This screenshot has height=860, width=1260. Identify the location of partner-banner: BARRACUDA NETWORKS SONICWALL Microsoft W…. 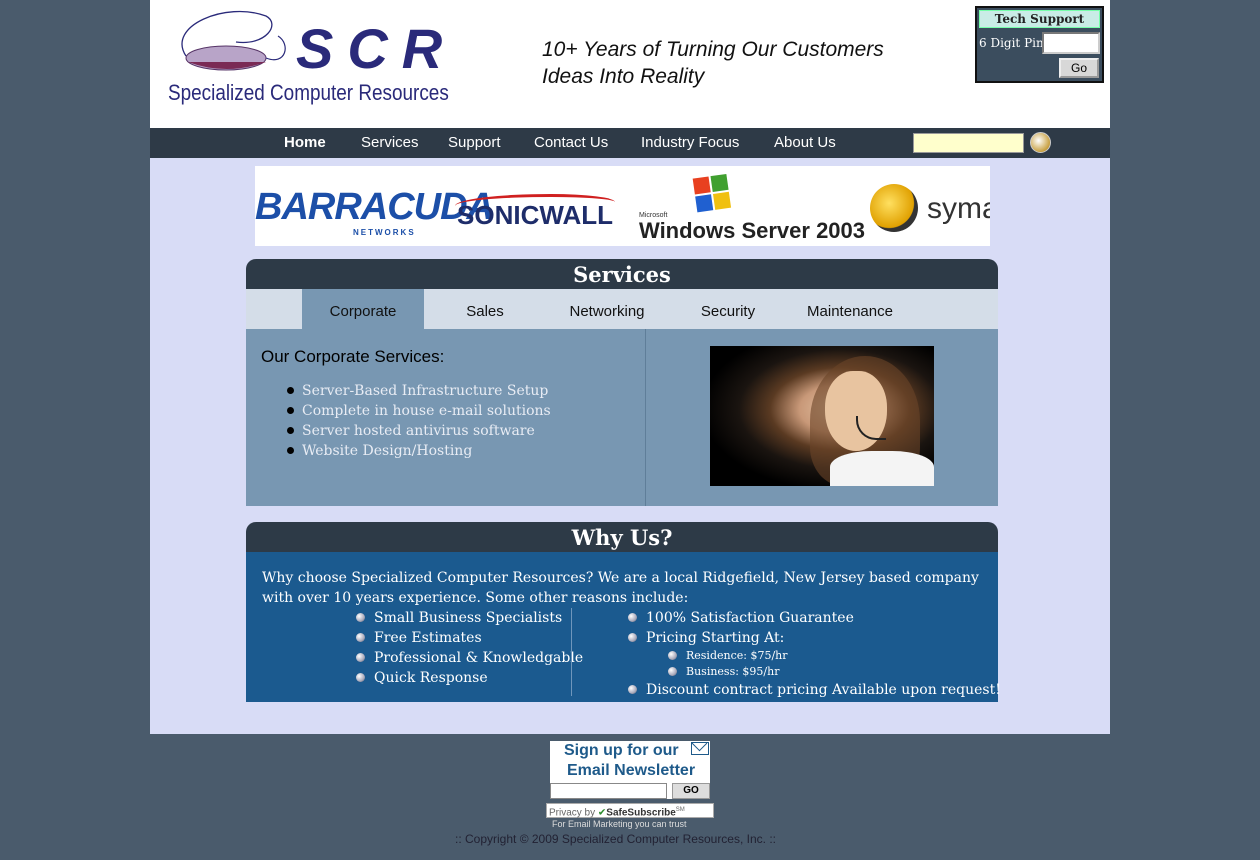
(622, 206).